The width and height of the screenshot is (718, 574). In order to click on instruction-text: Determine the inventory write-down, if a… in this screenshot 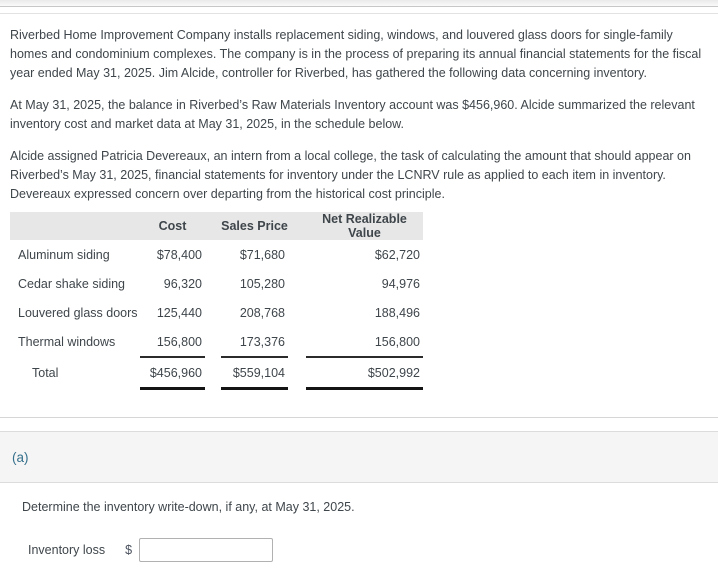, I will do `click(188, 507)`.